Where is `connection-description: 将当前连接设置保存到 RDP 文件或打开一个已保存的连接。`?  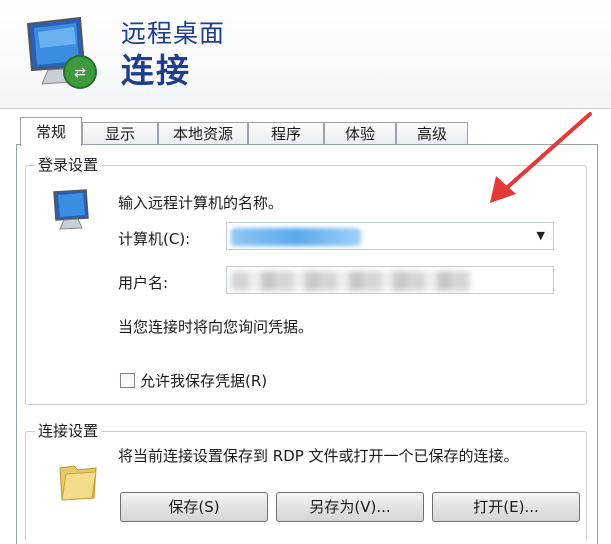
connection-description: 将当前连接设置保存到 RDP 文件或打开一个已保存的连接。 is located at coordinates (318, 456).